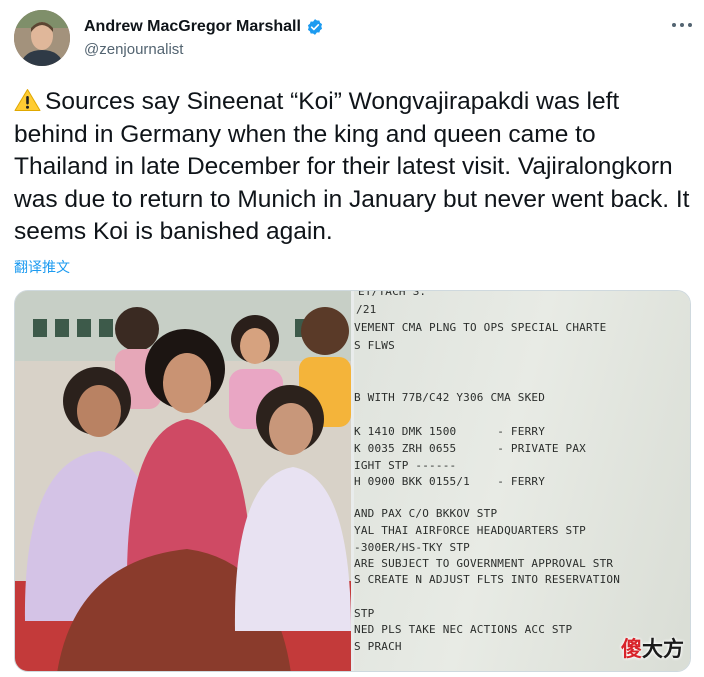 This screenshot has width=704, height=677. I want to click on document-line: S FLWS, so click(374, 345).